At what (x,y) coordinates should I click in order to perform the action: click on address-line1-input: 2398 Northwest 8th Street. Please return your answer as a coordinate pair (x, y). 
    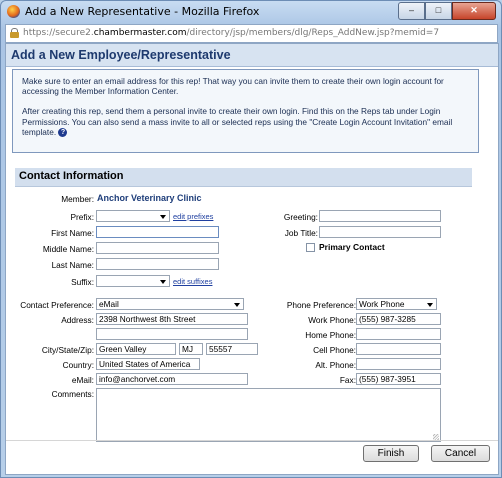
    Looking at the image, I should click on (172, 319).